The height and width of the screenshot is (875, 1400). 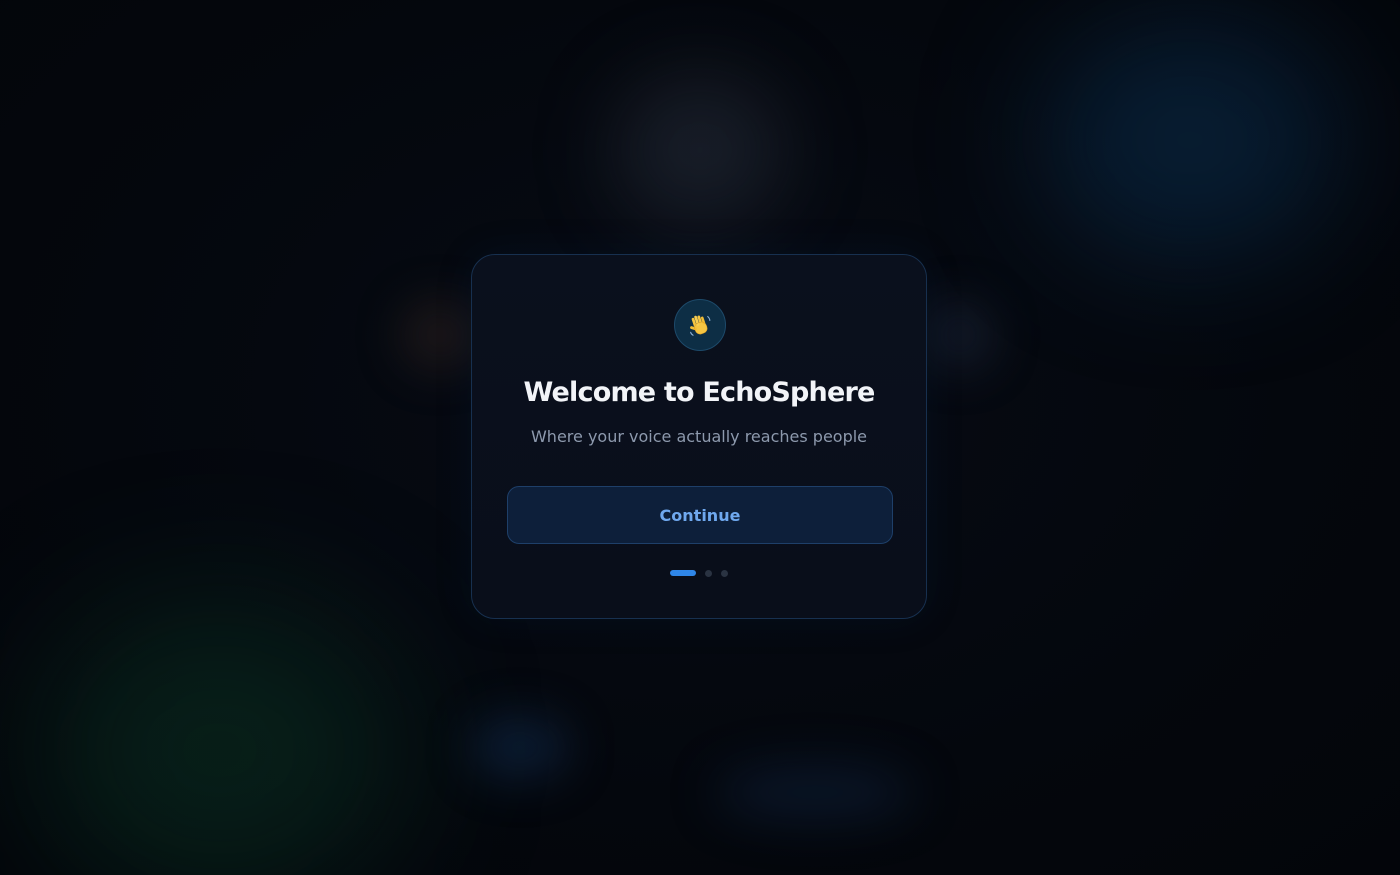 I want to click on page-title: Welcome to EchoSphere, so click(x=699, y=392).